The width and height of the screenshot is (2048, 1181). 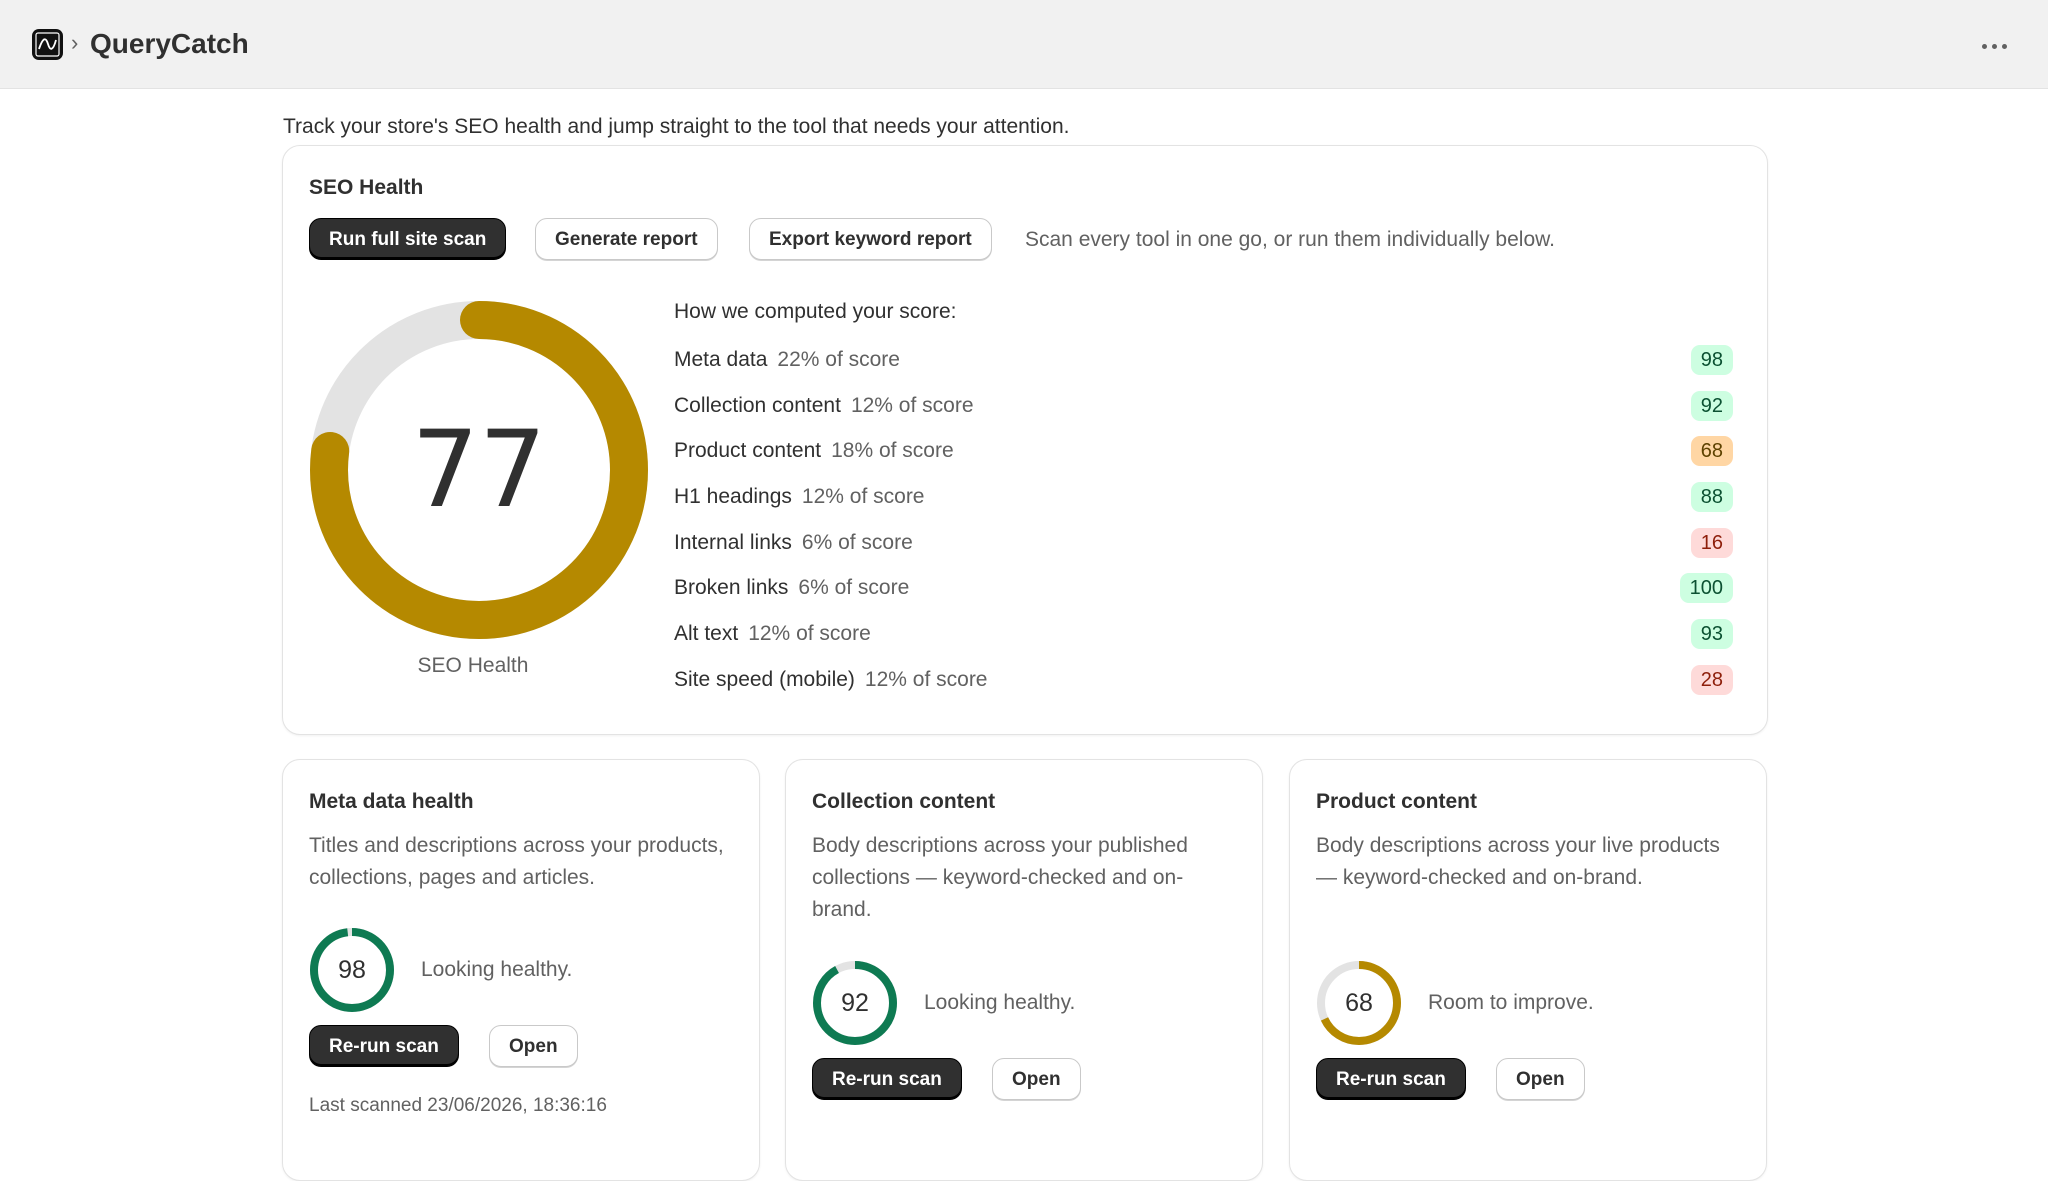 What do you see at coordinates (47, 44) in the screenshot?
I see `querycatch-logo-icon` at bounding box center [47, 44].